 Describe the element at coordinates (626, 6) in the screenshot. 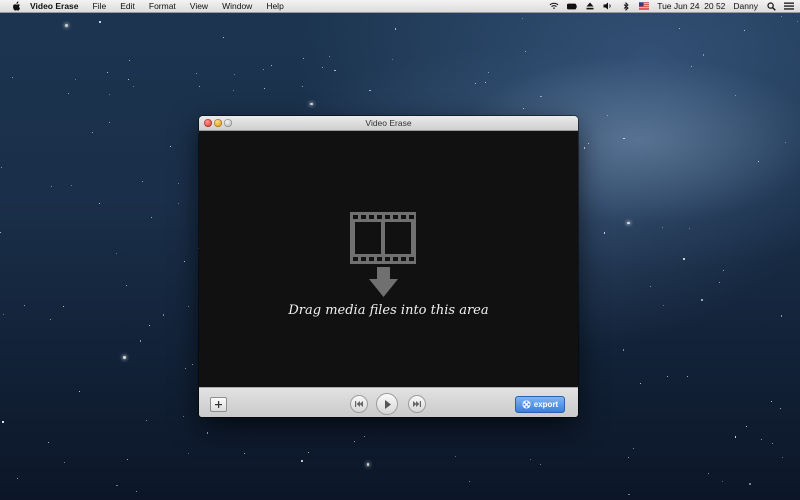

I see `bluetooth-icon` at that location.